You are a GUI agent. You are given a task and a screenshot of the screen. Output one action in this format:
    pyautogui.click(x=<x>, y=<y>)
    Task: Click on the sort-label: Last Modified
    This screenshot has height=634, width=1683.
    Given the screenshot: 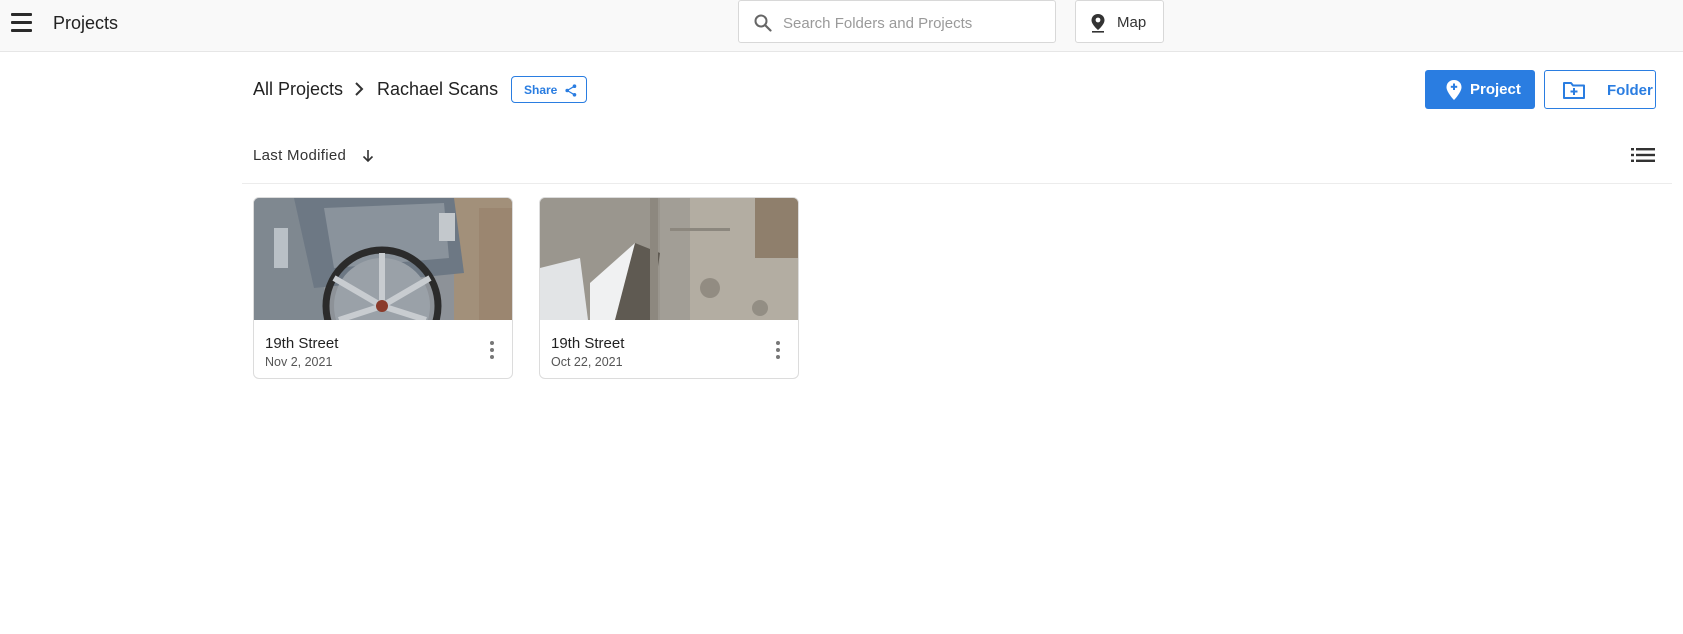 What is the action you would take?
    pyautogui.click(x=300, y=155)
    